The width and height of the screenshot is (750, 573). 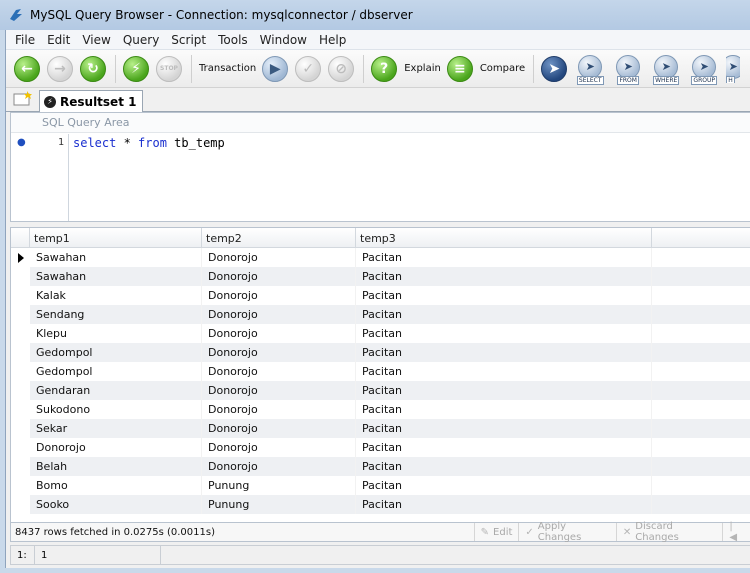 I want to click on menu-view: View, so click(x=96, y=40).